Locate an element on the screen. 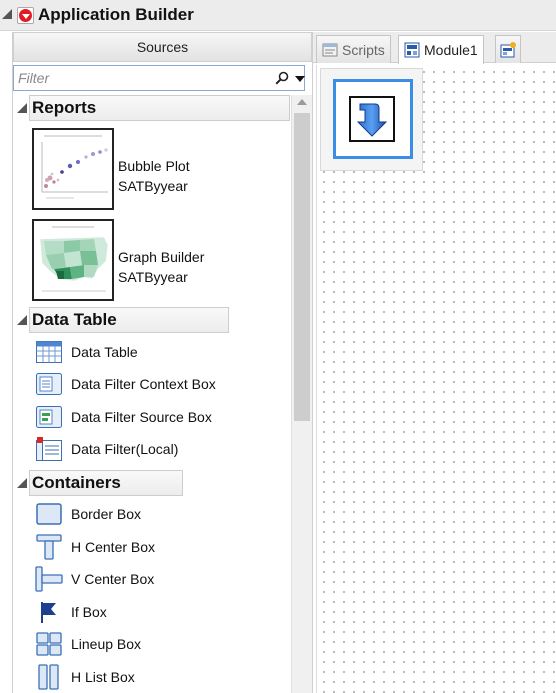  list-item-label: If Box is located at coordinates (89, 612).